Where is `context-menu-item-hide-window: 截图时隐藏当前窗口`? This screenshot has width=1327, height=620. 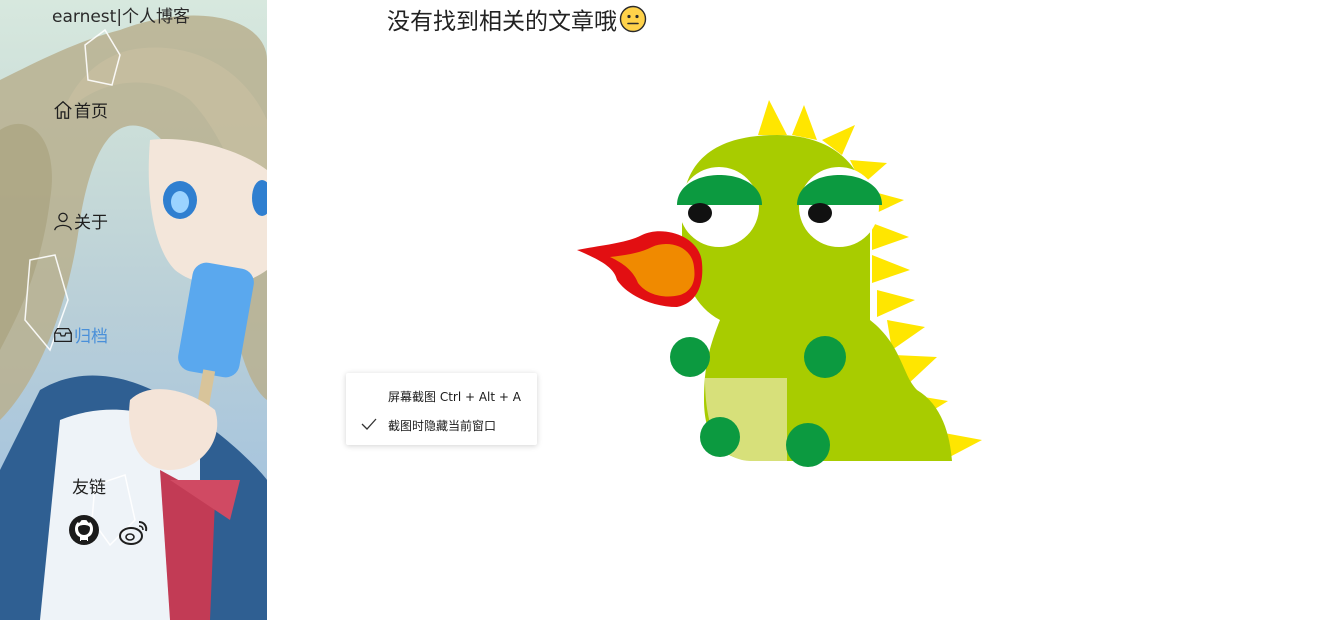 context-menu-item-hide-window: 截图时隐藏当前窗口 is located at coordinates (441, 424).